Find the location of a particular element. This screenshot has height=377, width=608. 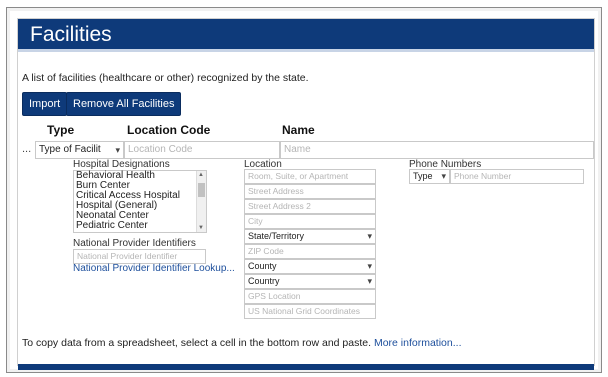

county-value: County is located at coordinates (262, 266).